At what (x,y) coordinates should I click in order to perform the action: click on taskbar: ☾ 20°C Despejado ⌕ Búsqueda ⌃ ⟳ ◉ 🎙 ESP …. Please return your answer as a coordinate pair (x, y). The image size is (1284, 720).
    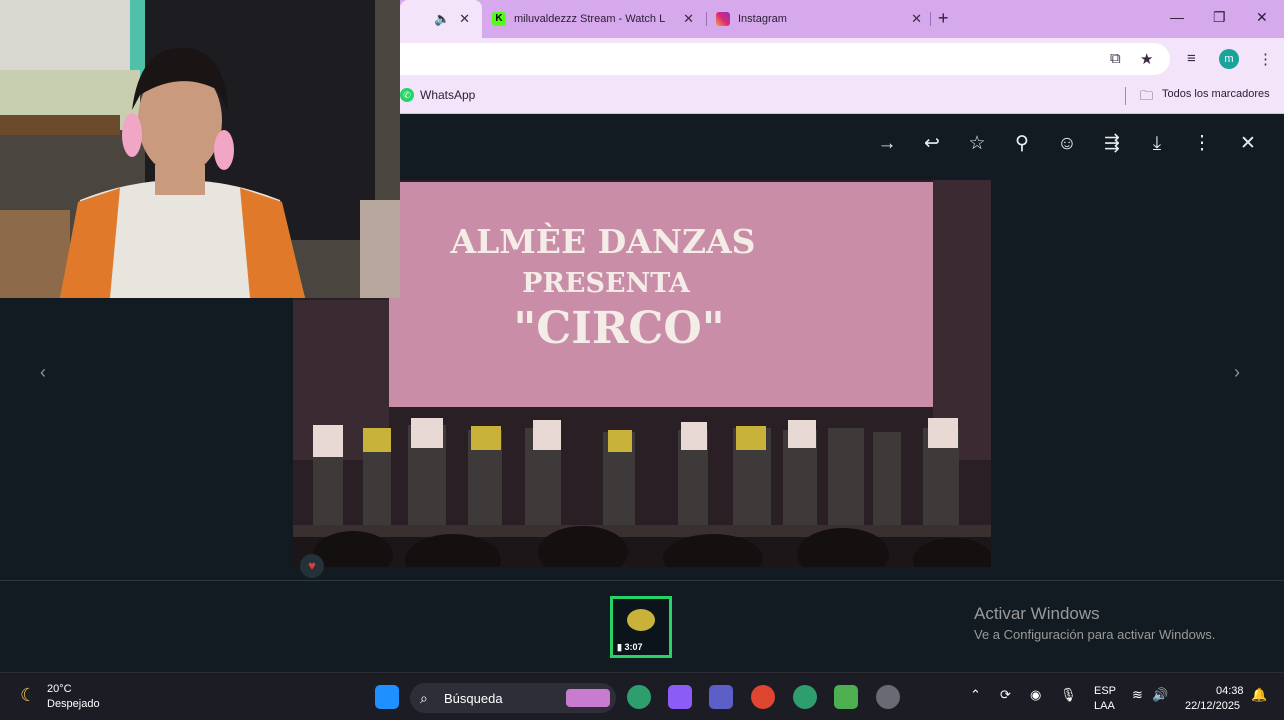
    Looking at the image, I should click on (642, 696).